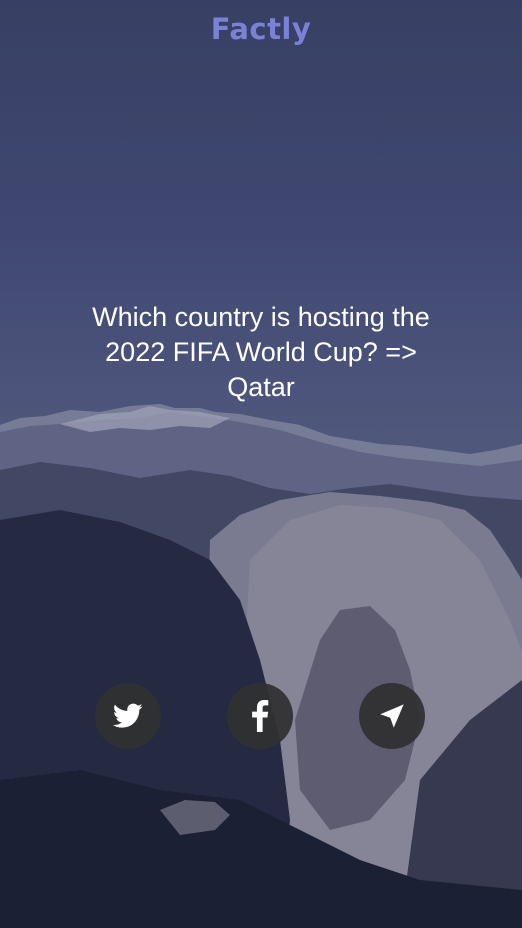 Image resolution: width=522 pixels, height=928 pixels. I want to click on send-share-button, so click(392, 716).